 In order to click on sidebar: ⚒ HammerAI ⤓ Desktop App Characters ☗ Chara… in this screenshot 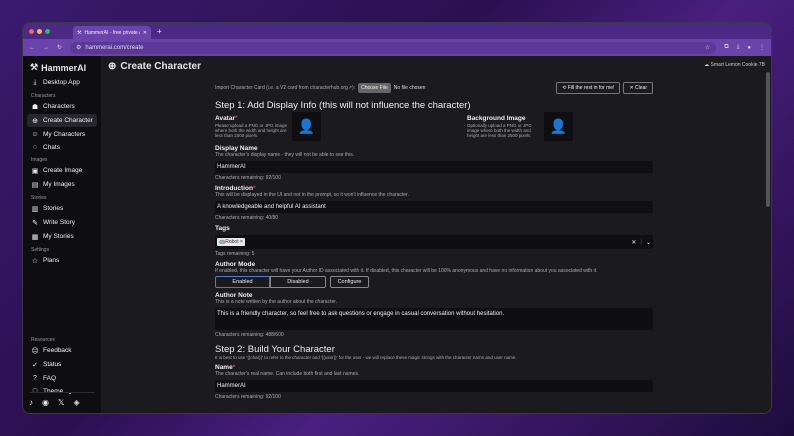, I will do `click(62, 234)`.